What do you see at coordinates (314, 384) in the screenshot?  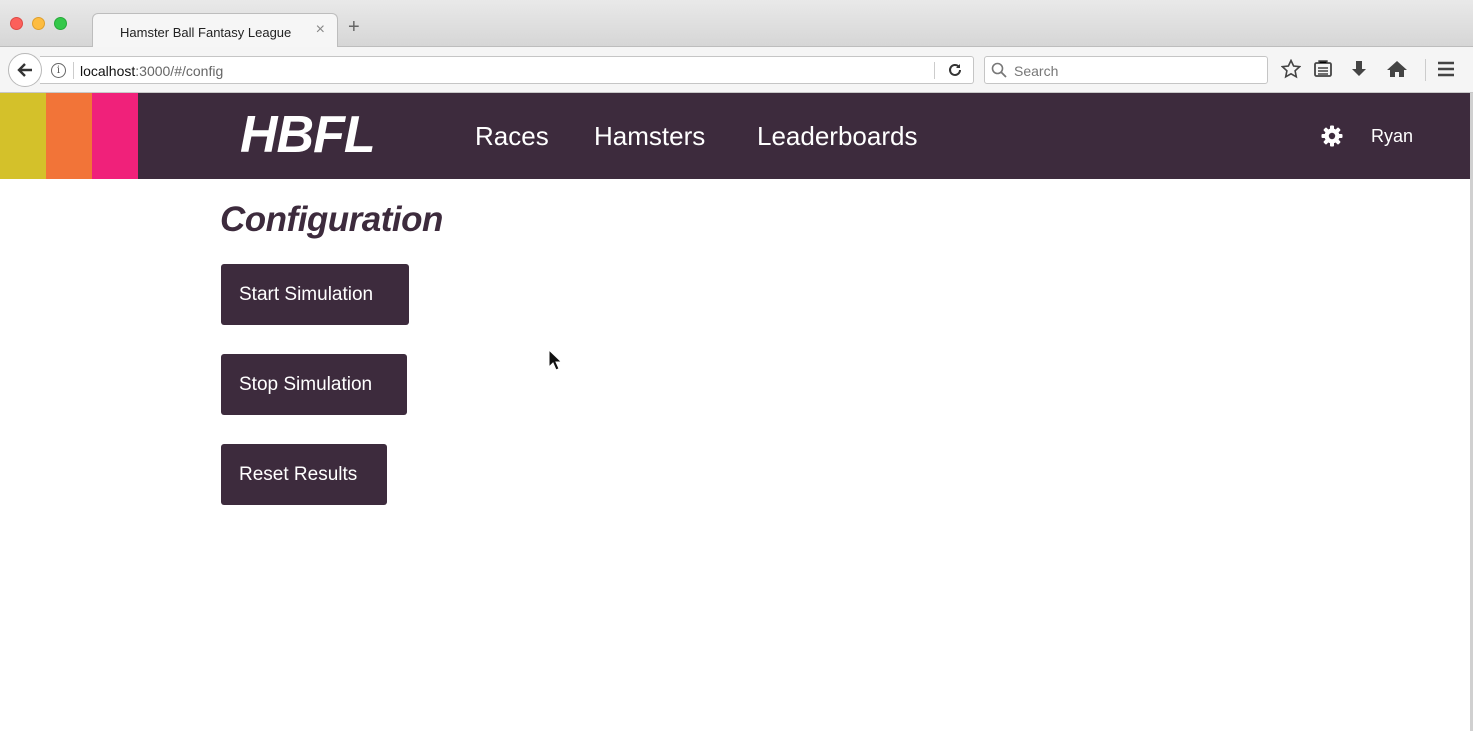 I see `stop-simulation-button: Stop Simulation` at bounding box center [314, 384].